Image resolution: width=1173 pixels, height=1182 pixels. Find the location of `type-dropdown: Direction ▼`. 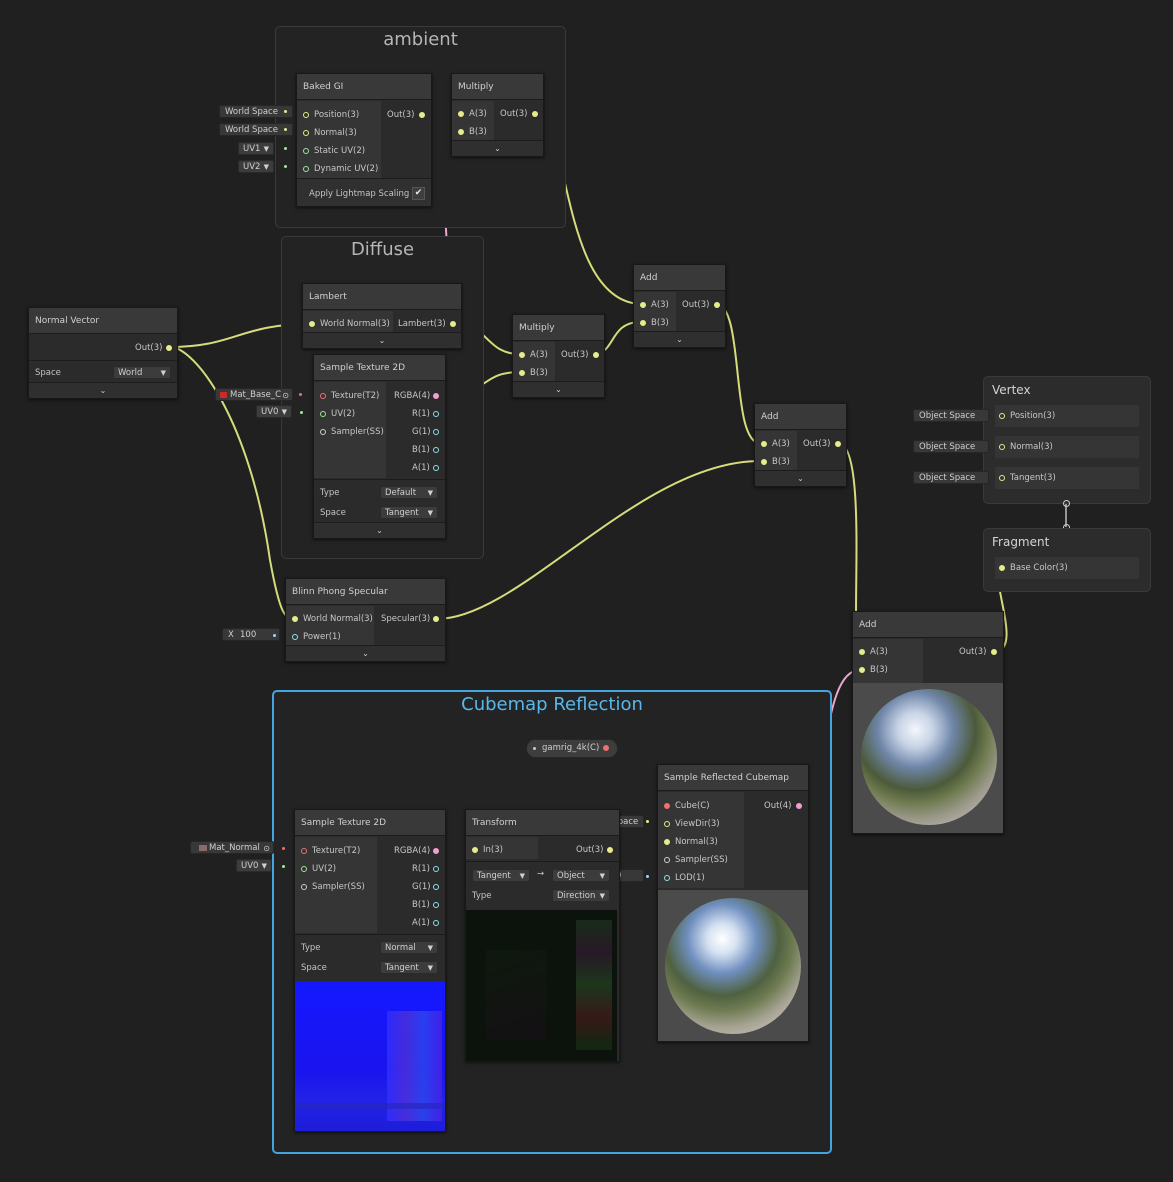

type-dropdown: Direction ▼ is located at coordinates (581, 895).